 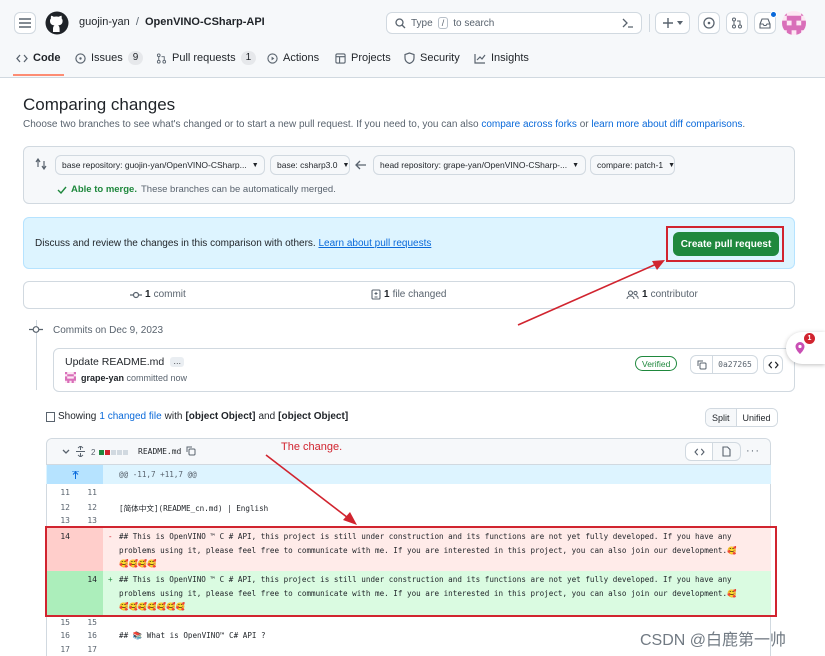 I want to click on tab-actions: Actions, so click(x=293, y=58).